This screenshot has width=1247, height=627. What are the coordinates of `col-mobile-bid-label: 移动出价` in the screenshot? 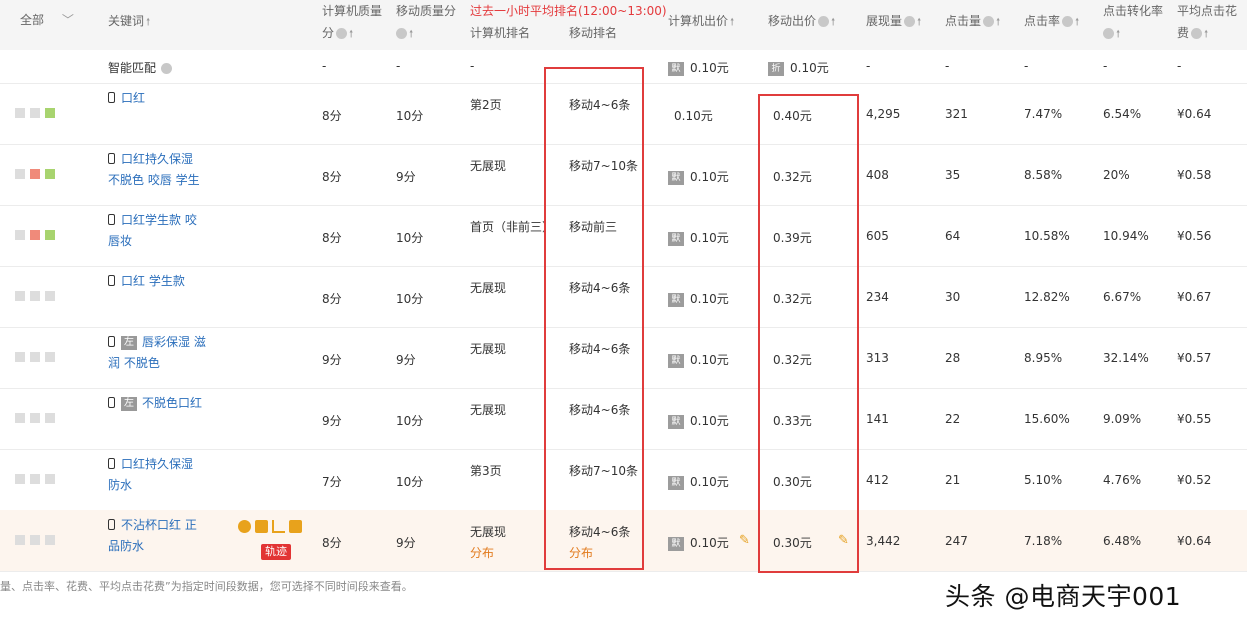 It's located at (792, 21).